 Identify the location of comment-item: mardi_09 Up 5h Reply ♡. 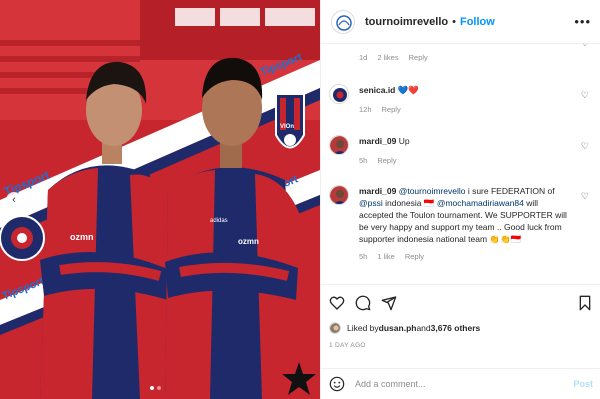
(461, 151).